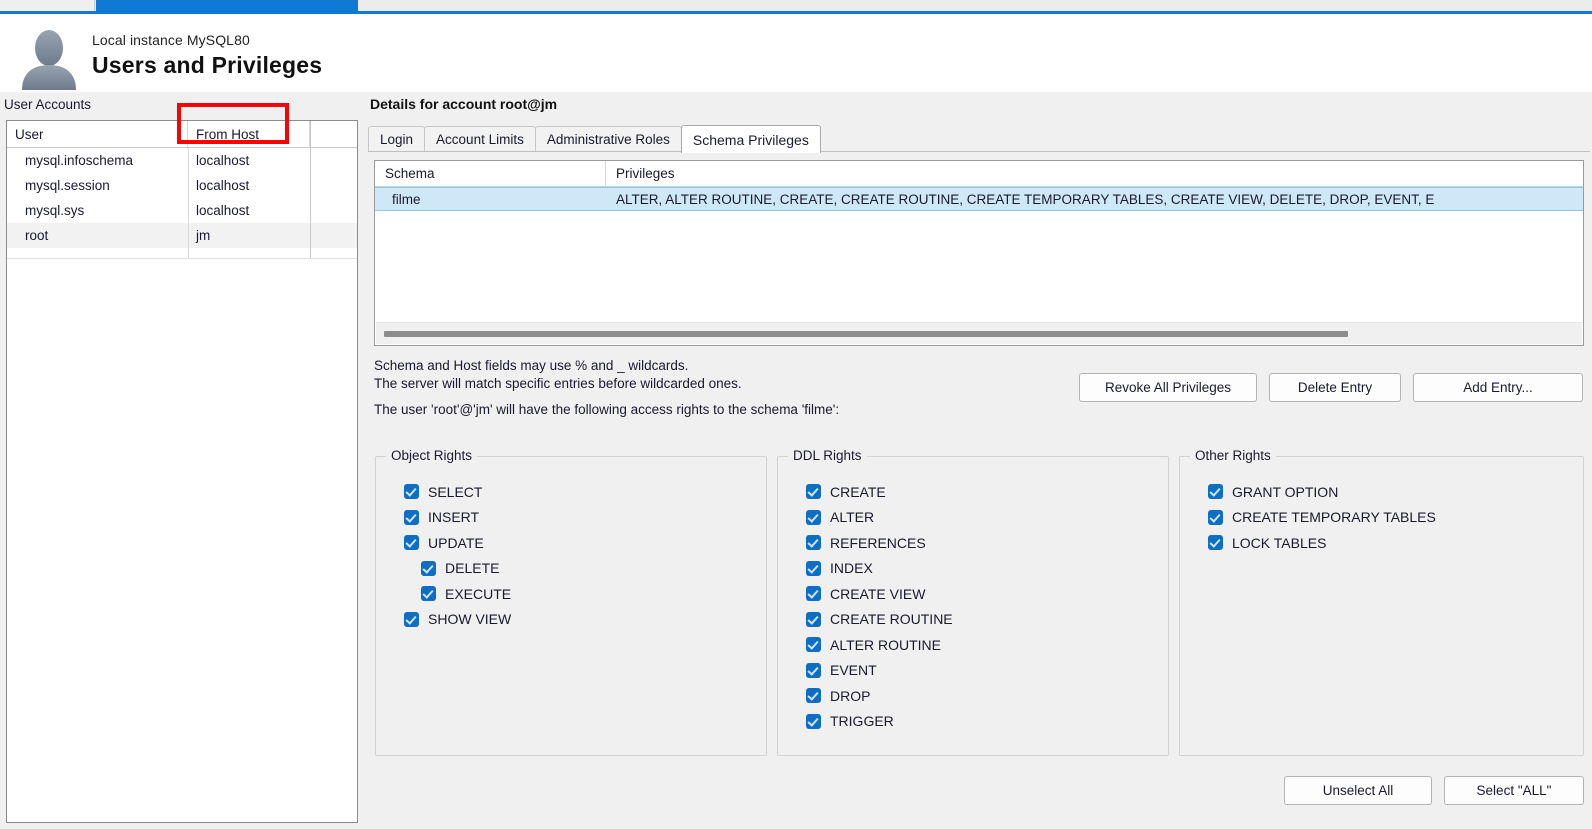  Describe the element at coordinates (1514, 790) in the screenshot. I see `select-all-button: Select "ALL"` at that location.